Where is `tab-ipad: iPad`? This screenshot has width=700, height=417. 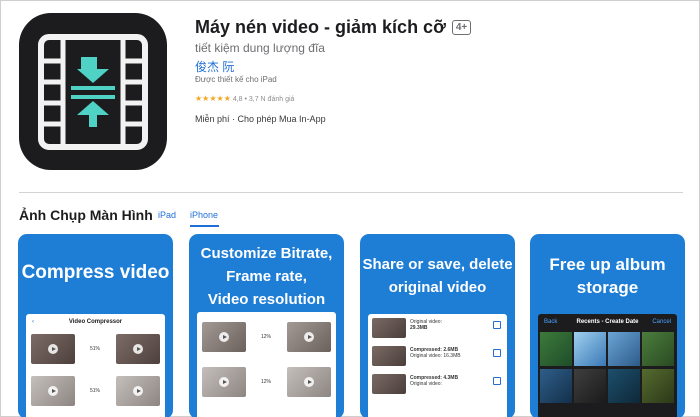 tab-ipad: iPad is located at coordinates (167, 215).